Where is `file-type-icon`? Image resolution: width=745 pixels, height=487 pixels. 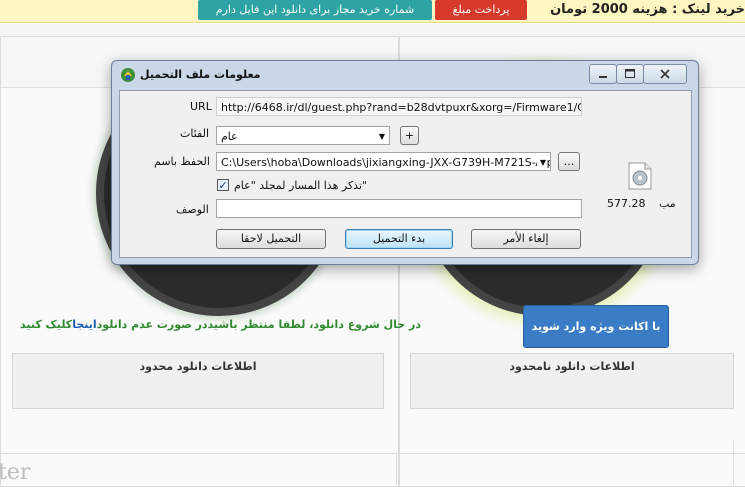
file-type-icon is located at coordinates (640, 176).